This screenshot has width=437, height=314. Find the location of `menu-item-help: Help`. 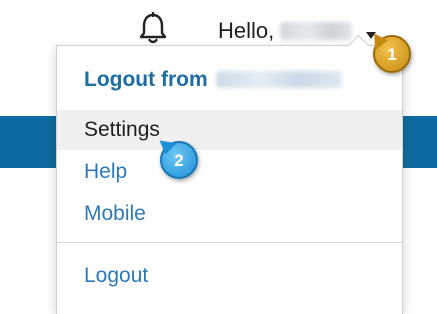

menu-item-help: Help is located at coordinates (229, 172).